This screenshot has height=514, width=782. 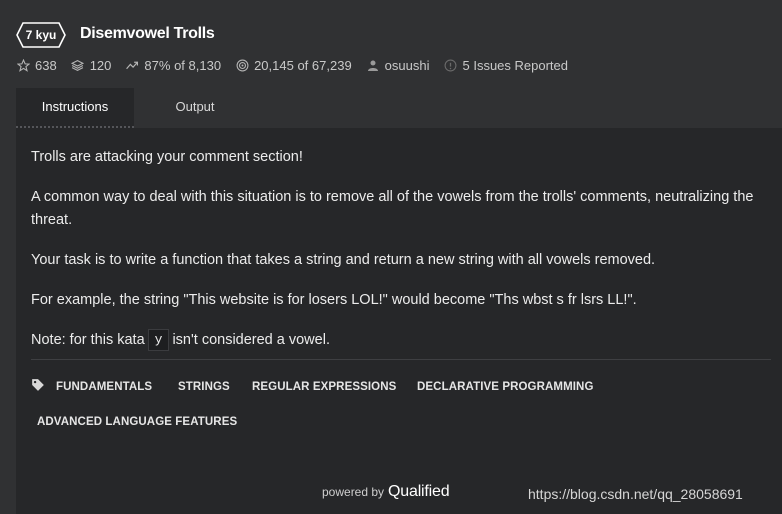 I want to click on note-text: Note: for this kata, so click(x=88, y=340).